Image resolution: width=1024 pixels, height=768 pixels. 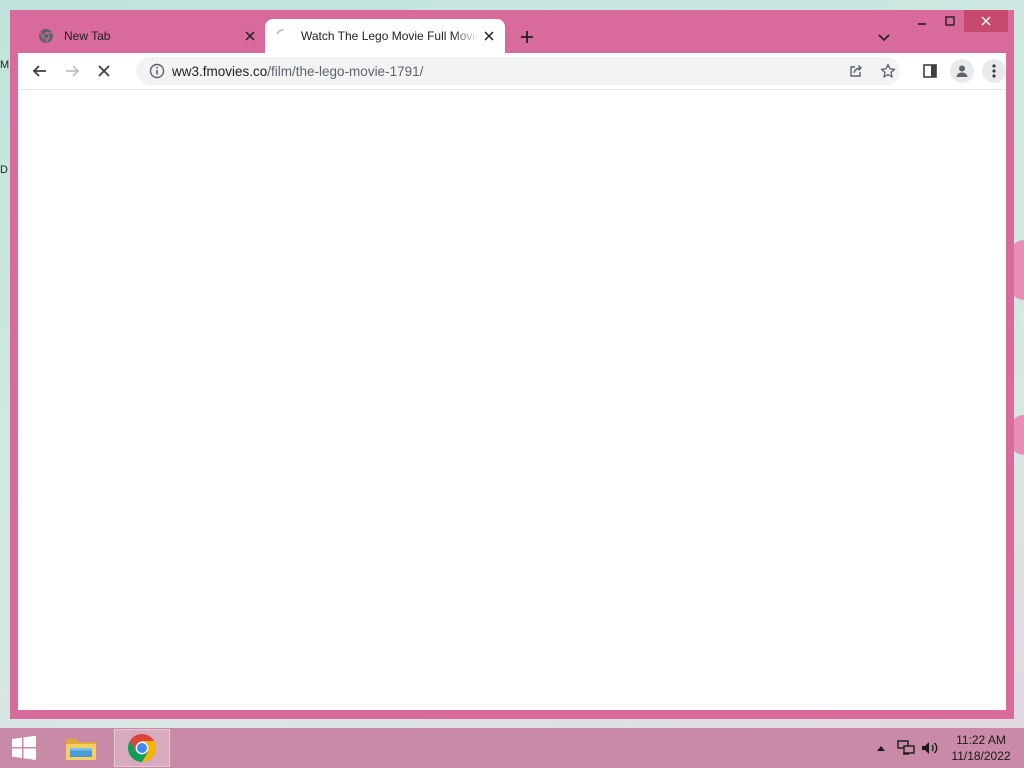 I want to click on network-icon, so click(x=906, y=748).